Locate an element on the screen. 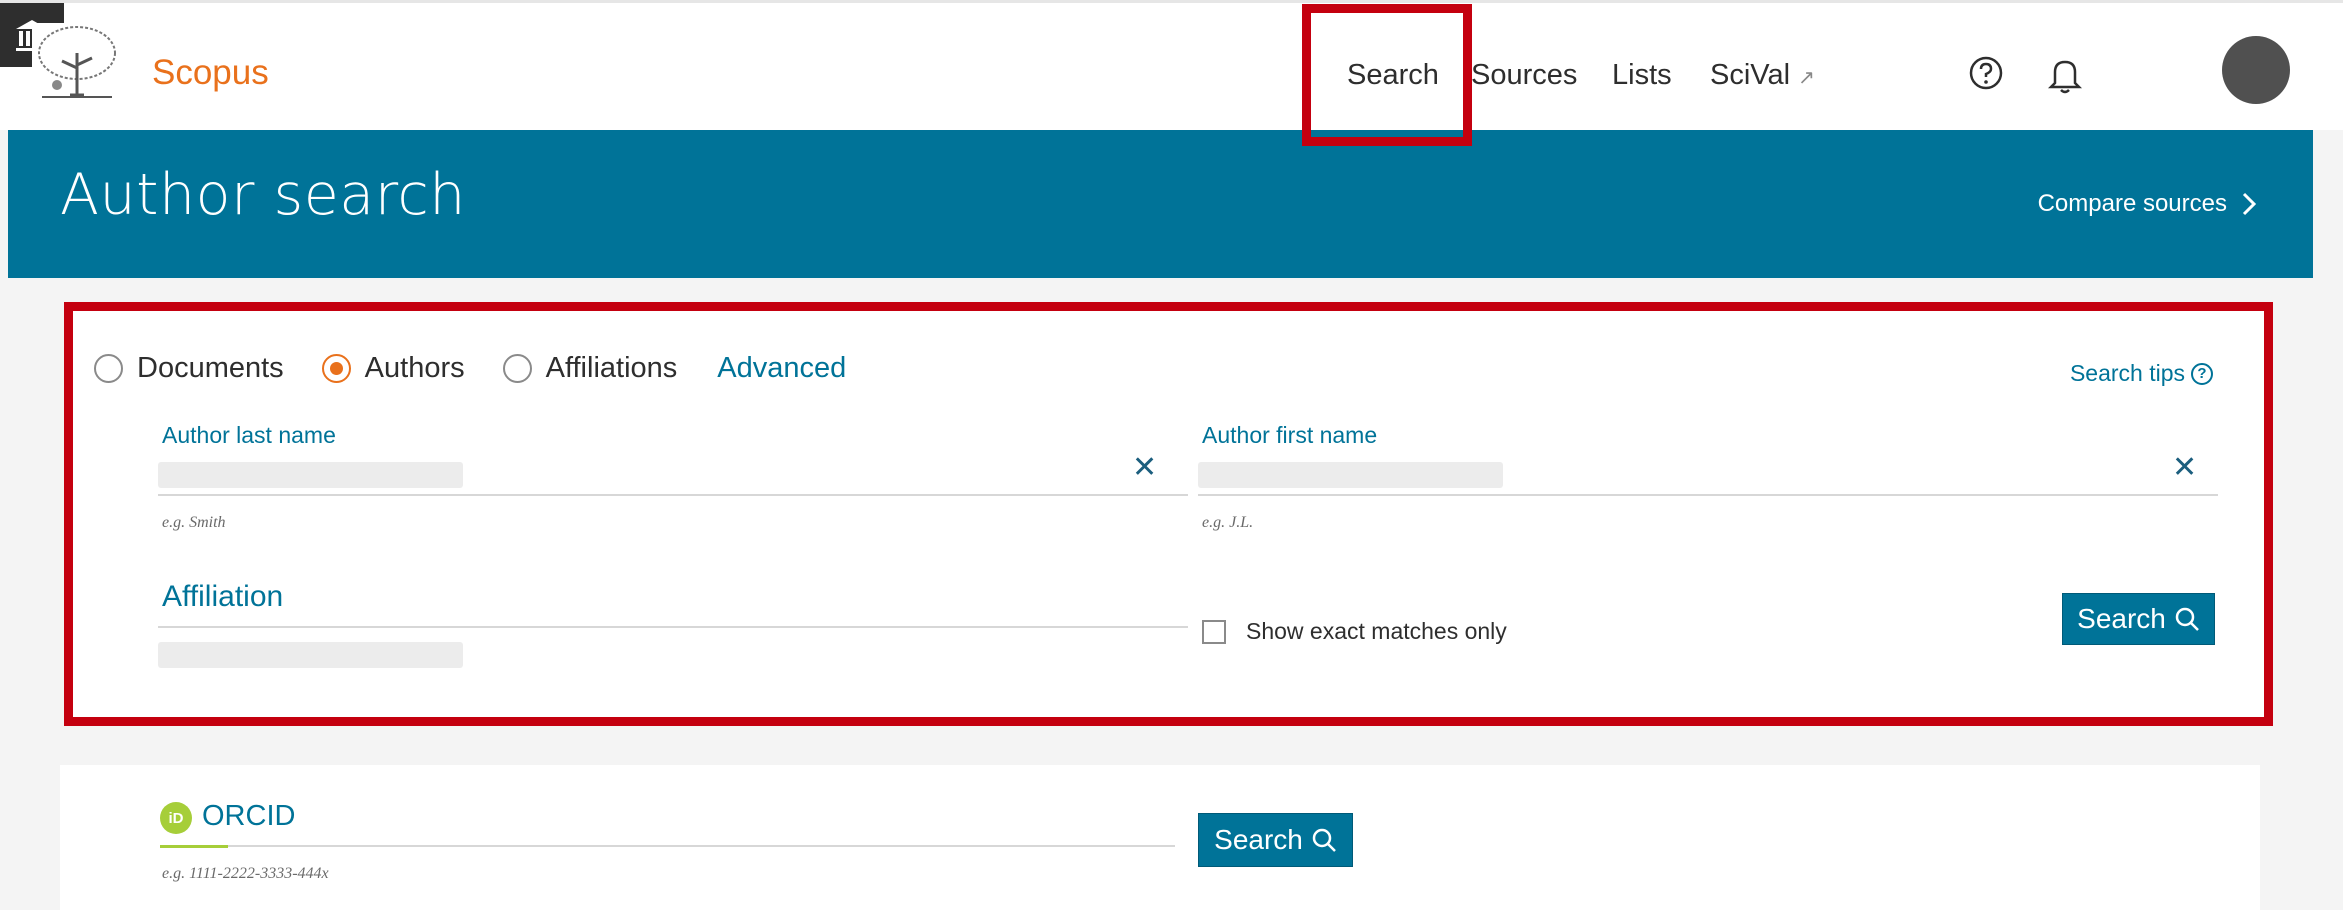 Image resolution: width=2343 pixels, height=910 pixels. search-tips-label: Search tips is located at coordinates (2127, 373).